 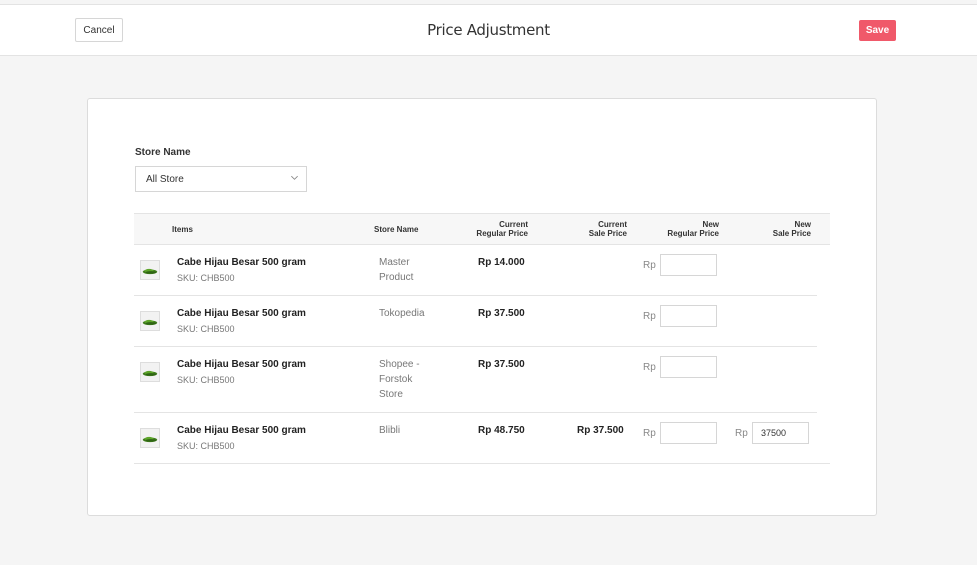 What do you see at coordinates (693, 229) in the screenshot?
I see `header-new-regular: New Regular Price` at bounding box center [693, 229].